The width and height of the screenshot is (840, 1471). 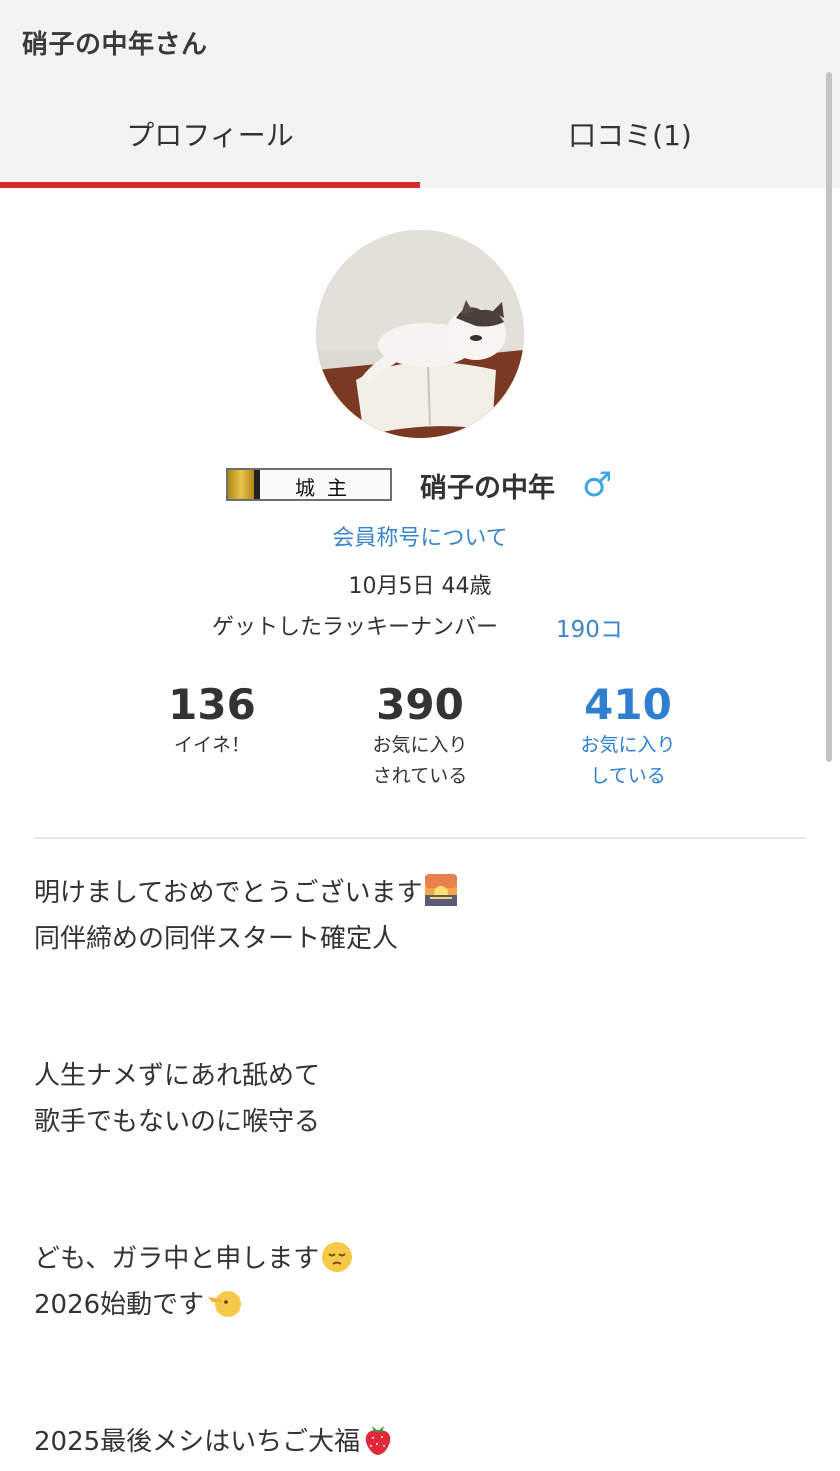 I want to click on header-bar: 硝子の中年さん プロフィール 口コミ(1), so click(x=420, y=94).